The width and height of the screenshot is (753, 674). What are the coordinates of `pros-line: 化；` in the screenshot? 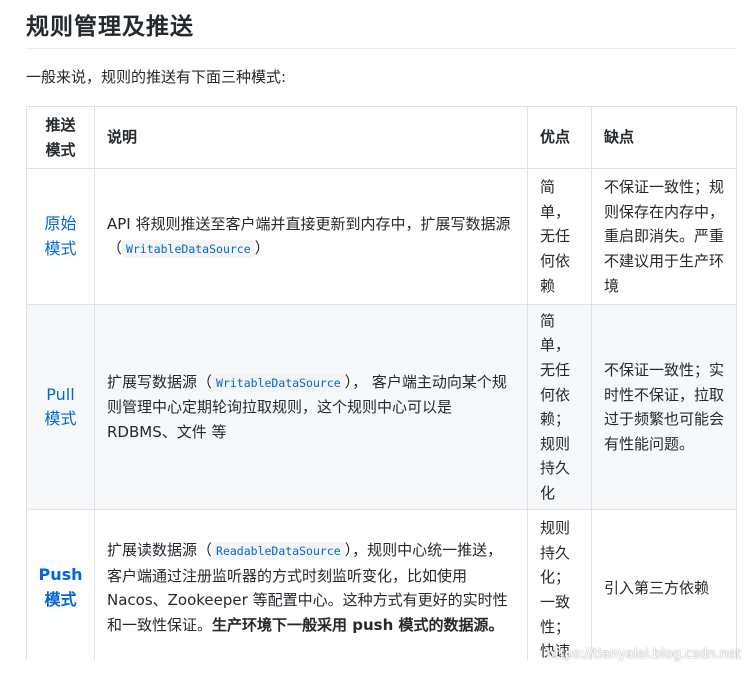 It's located at (555, 577).